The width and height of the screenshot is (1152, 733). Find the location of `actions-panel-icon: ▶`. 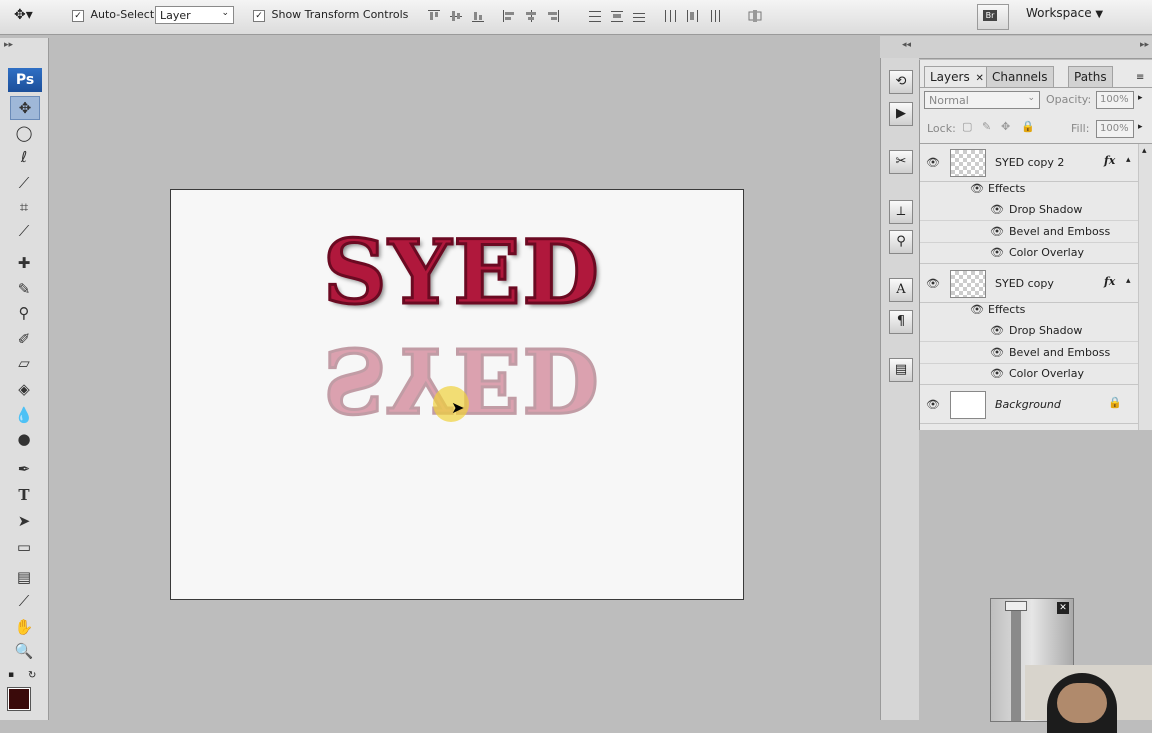

actions-panel-icon: ▶ is located at coordinates (901, 114).